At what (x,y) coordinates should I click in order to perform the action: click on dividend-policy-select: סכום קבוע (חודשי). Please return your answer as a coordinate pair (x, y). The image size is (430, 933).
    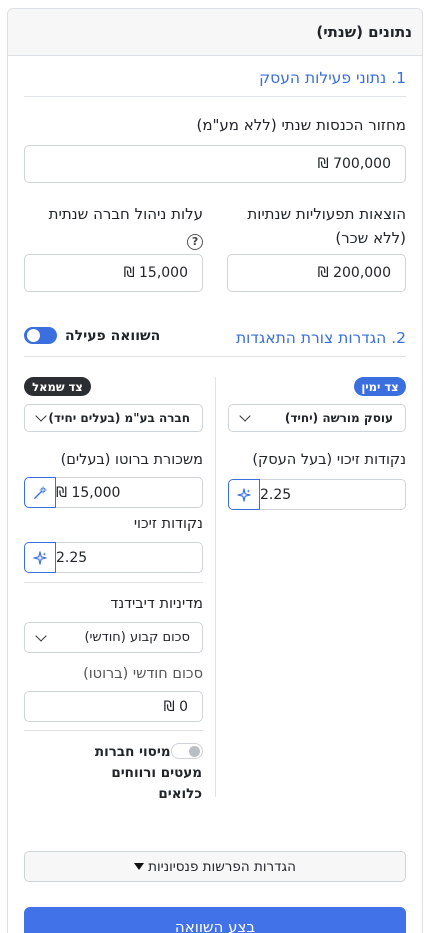
    Looking at the image, I should click on (113, 637).